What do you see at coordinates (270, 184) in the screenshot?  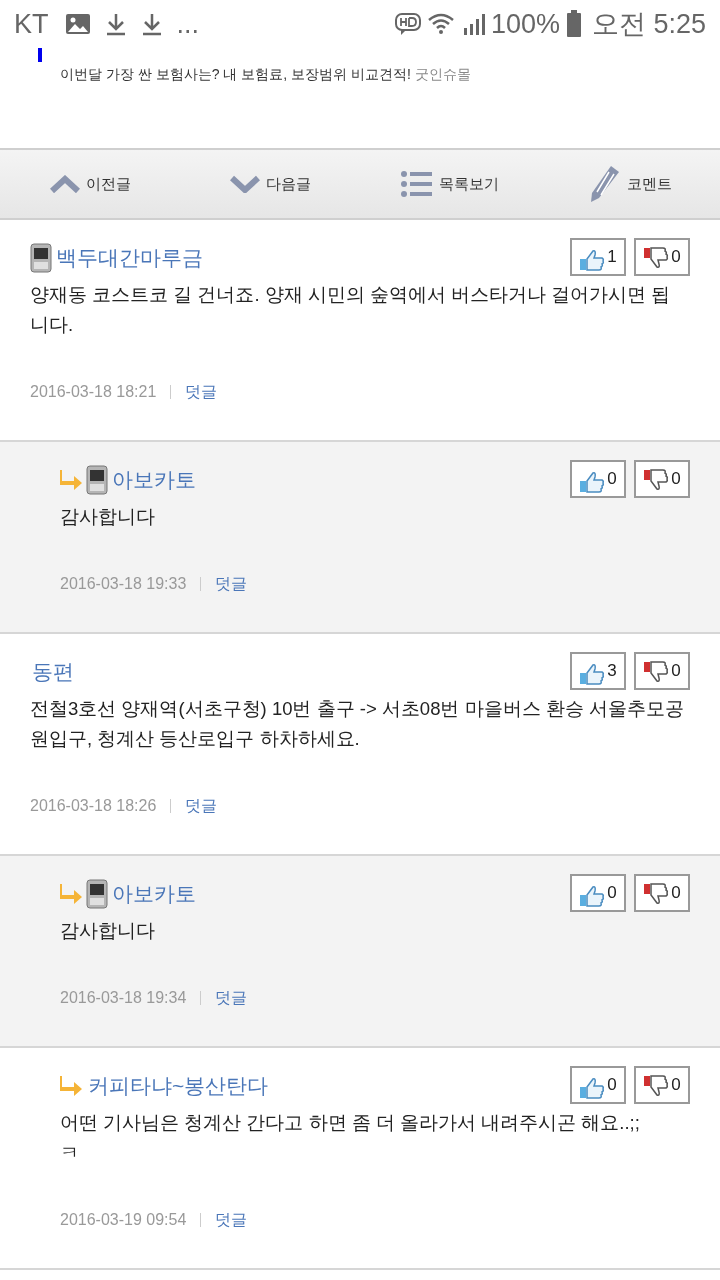 I see `nav-button: 다음글` at bounding box center [270, 184].